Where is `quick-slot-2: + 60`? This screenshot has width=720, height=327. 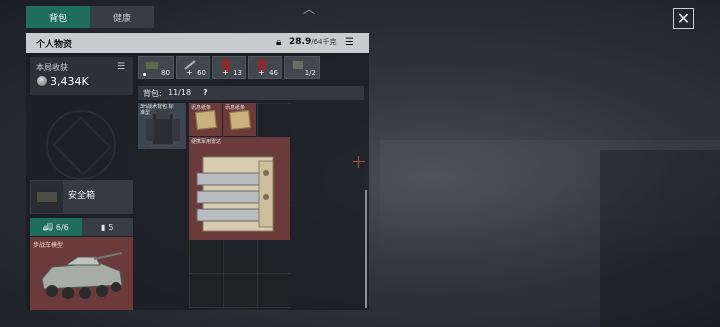
quick-slot-2: + 60 is located at coordinates (193, 67).